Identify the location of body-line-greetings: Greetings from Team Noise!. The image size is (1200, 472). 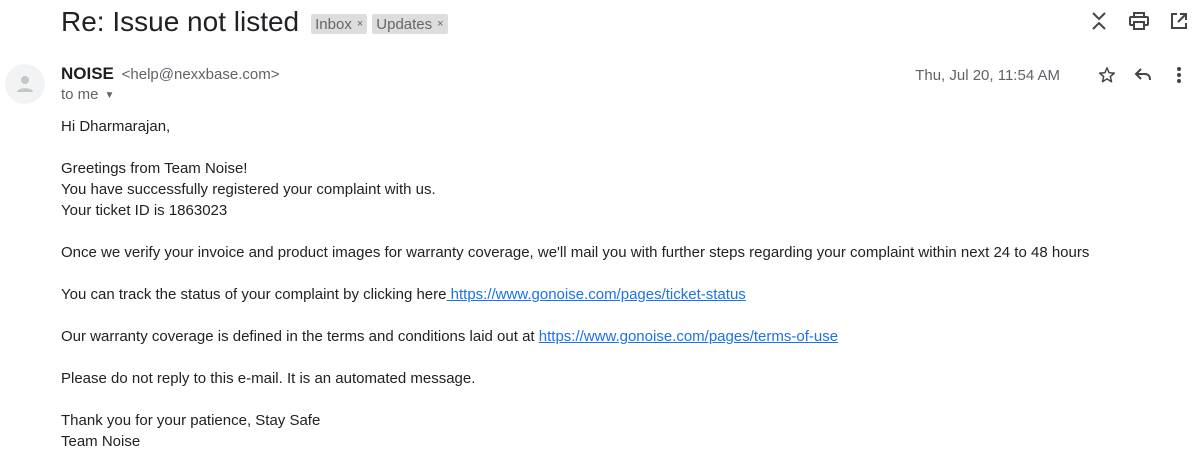
(154, 168).